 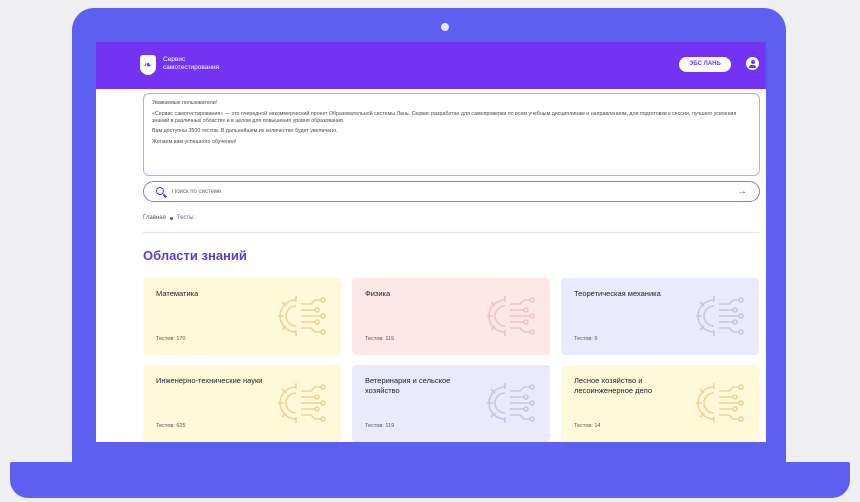 What do you see at coordinates (617, 293) in the screenshot?
I see `card-title: Теоретическая механика` at bounding box center [617, 293].